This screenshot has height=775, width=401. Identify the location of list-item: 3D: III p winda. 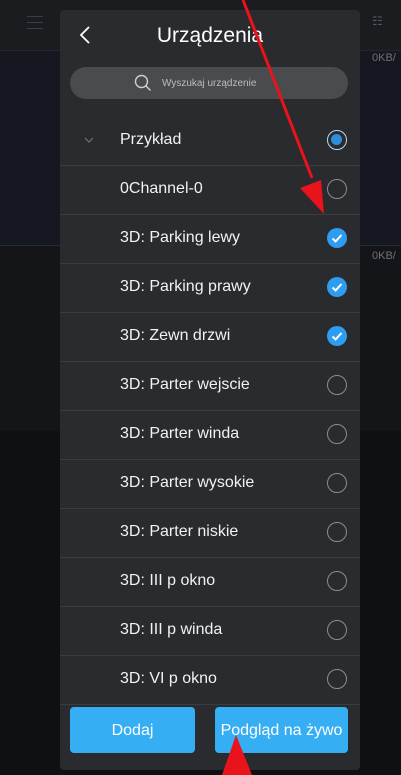
(210, 631).